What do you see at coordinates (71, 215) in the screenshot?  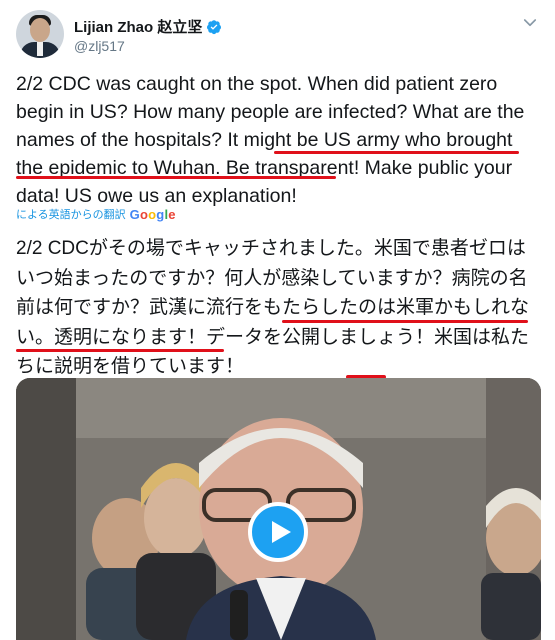 I see `translation-attribution-label: による英語からの翻訳` at bounding box center [71, 215].